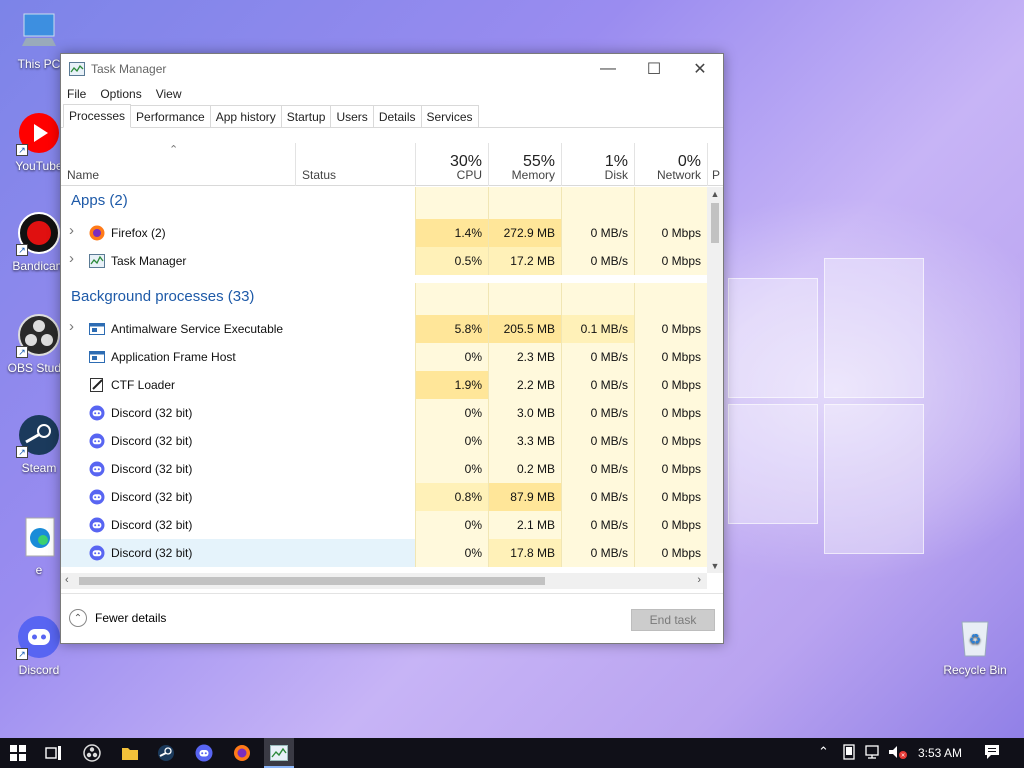  What do you see at coordinates (169, 94) in the screenshot?
I see `menu-view: View` at bounding box center [169, 94].